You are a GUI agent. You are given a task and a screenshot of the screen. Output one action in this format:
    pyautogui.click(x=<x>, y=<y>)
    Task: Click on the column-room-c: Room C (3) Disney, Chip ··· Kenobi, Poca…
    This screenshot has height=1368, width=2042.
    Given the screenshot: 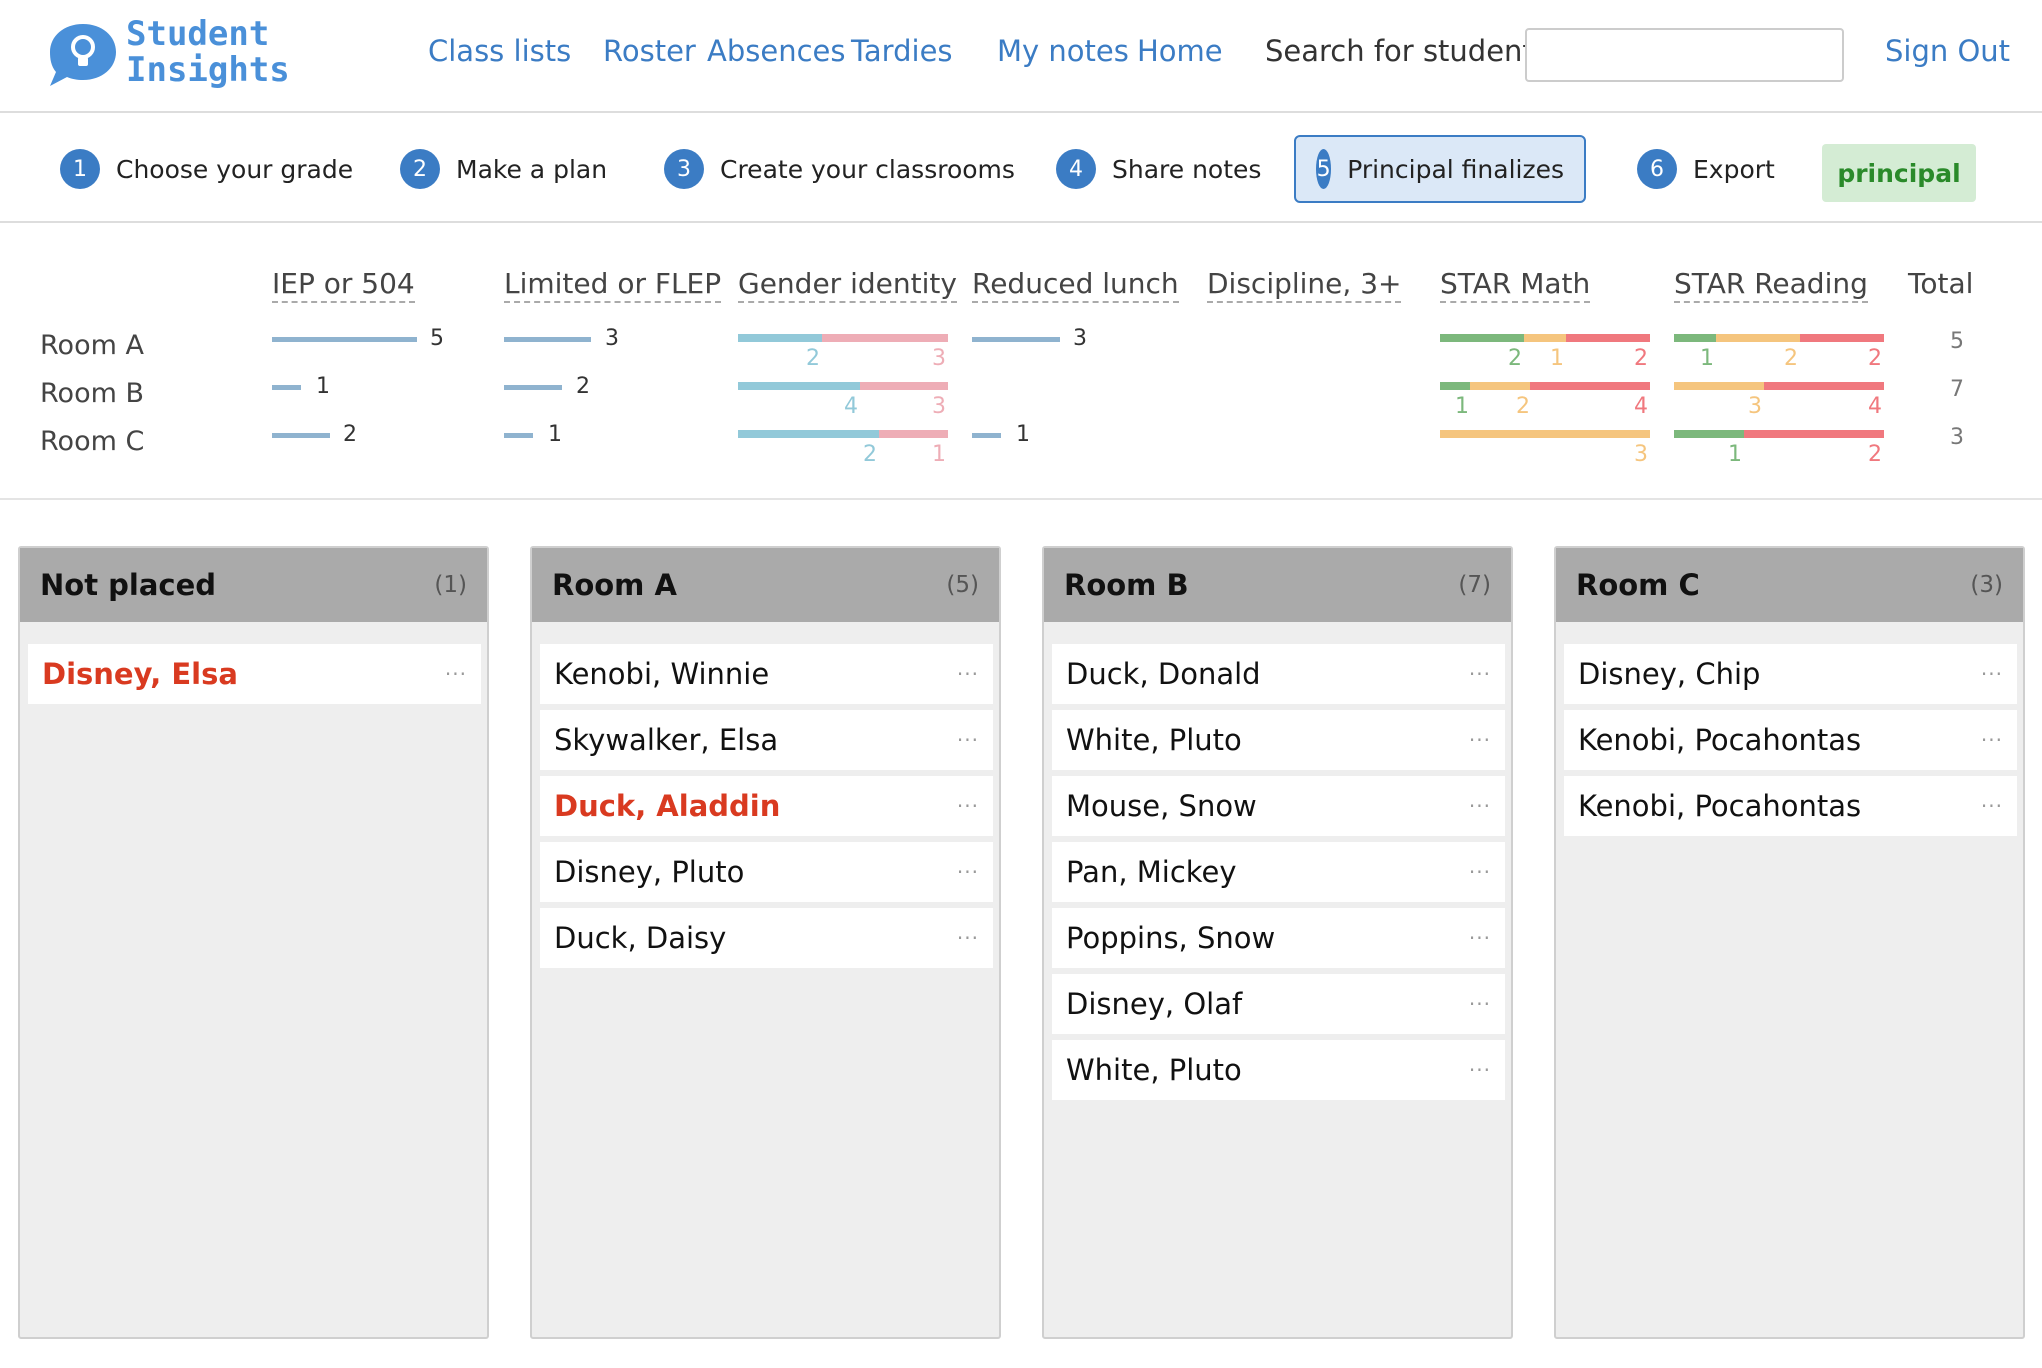 What is the action you would take?
    pyautogui.click(x=1789, y=942)
    